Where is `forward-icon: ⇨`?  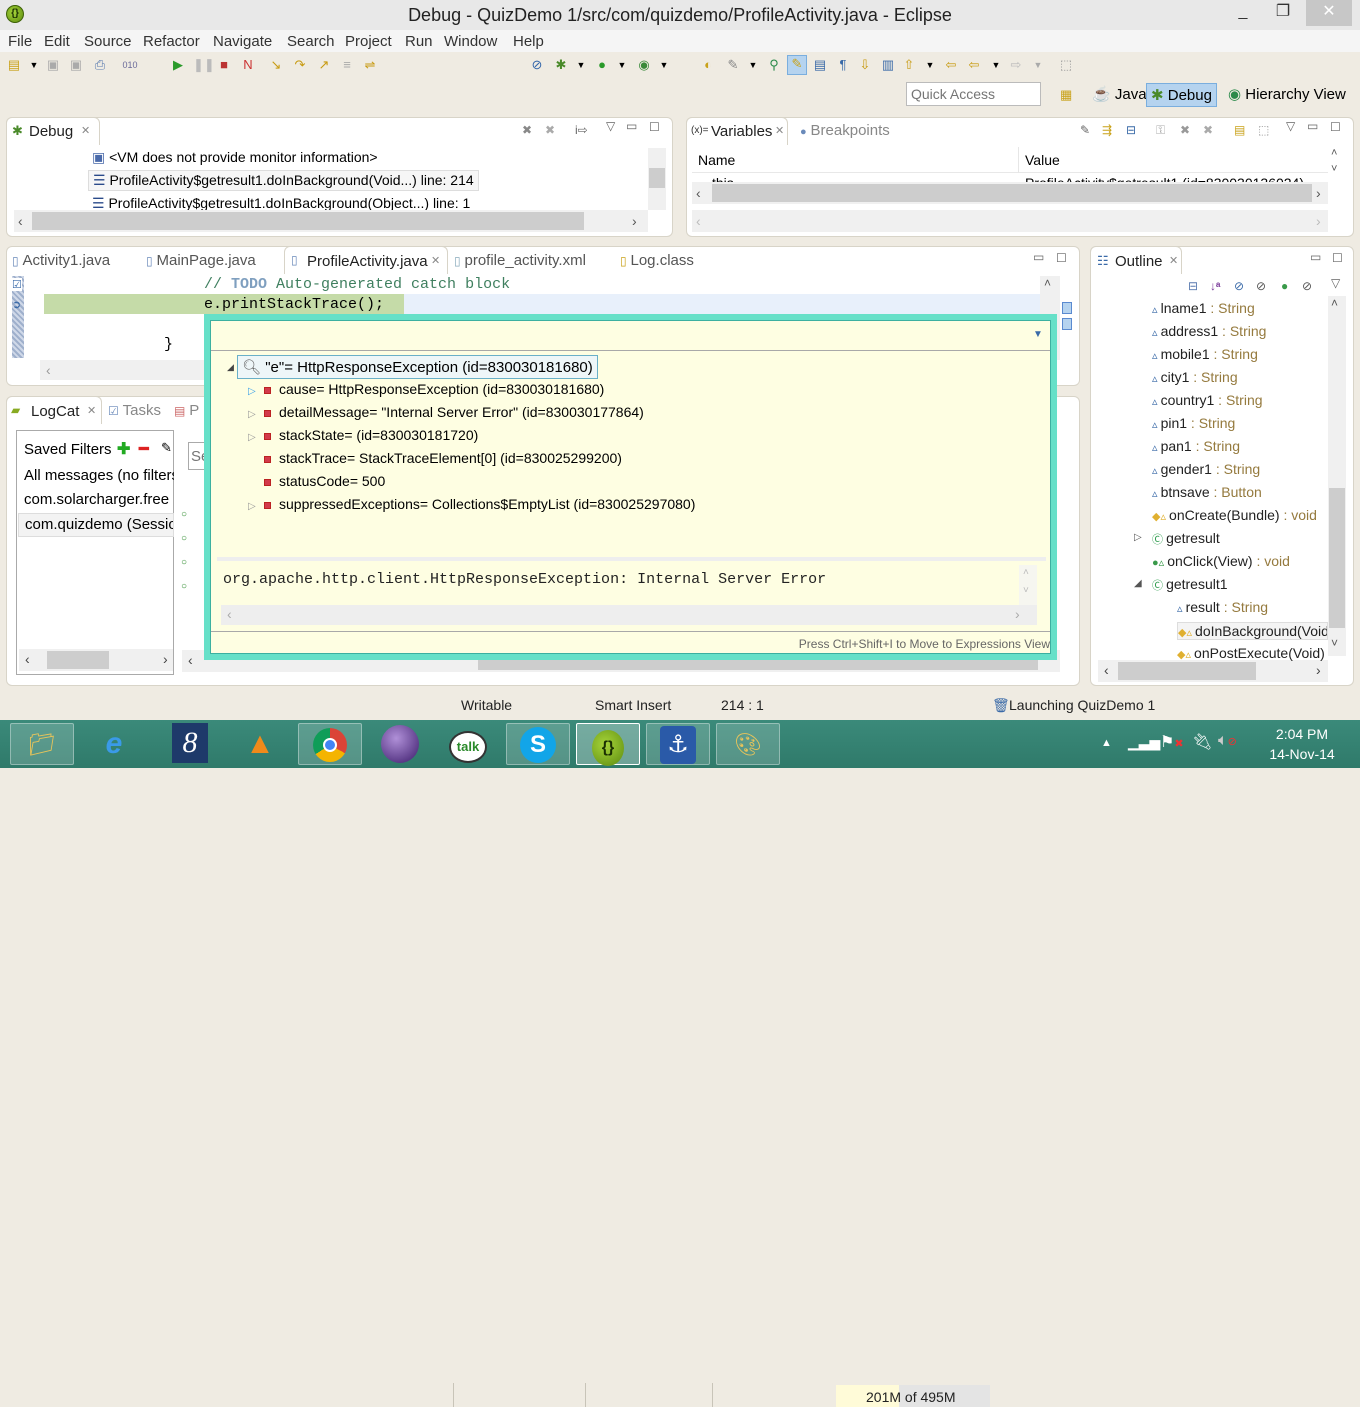
forward-icon: ⇨ is located at coordinates (1016, 65).